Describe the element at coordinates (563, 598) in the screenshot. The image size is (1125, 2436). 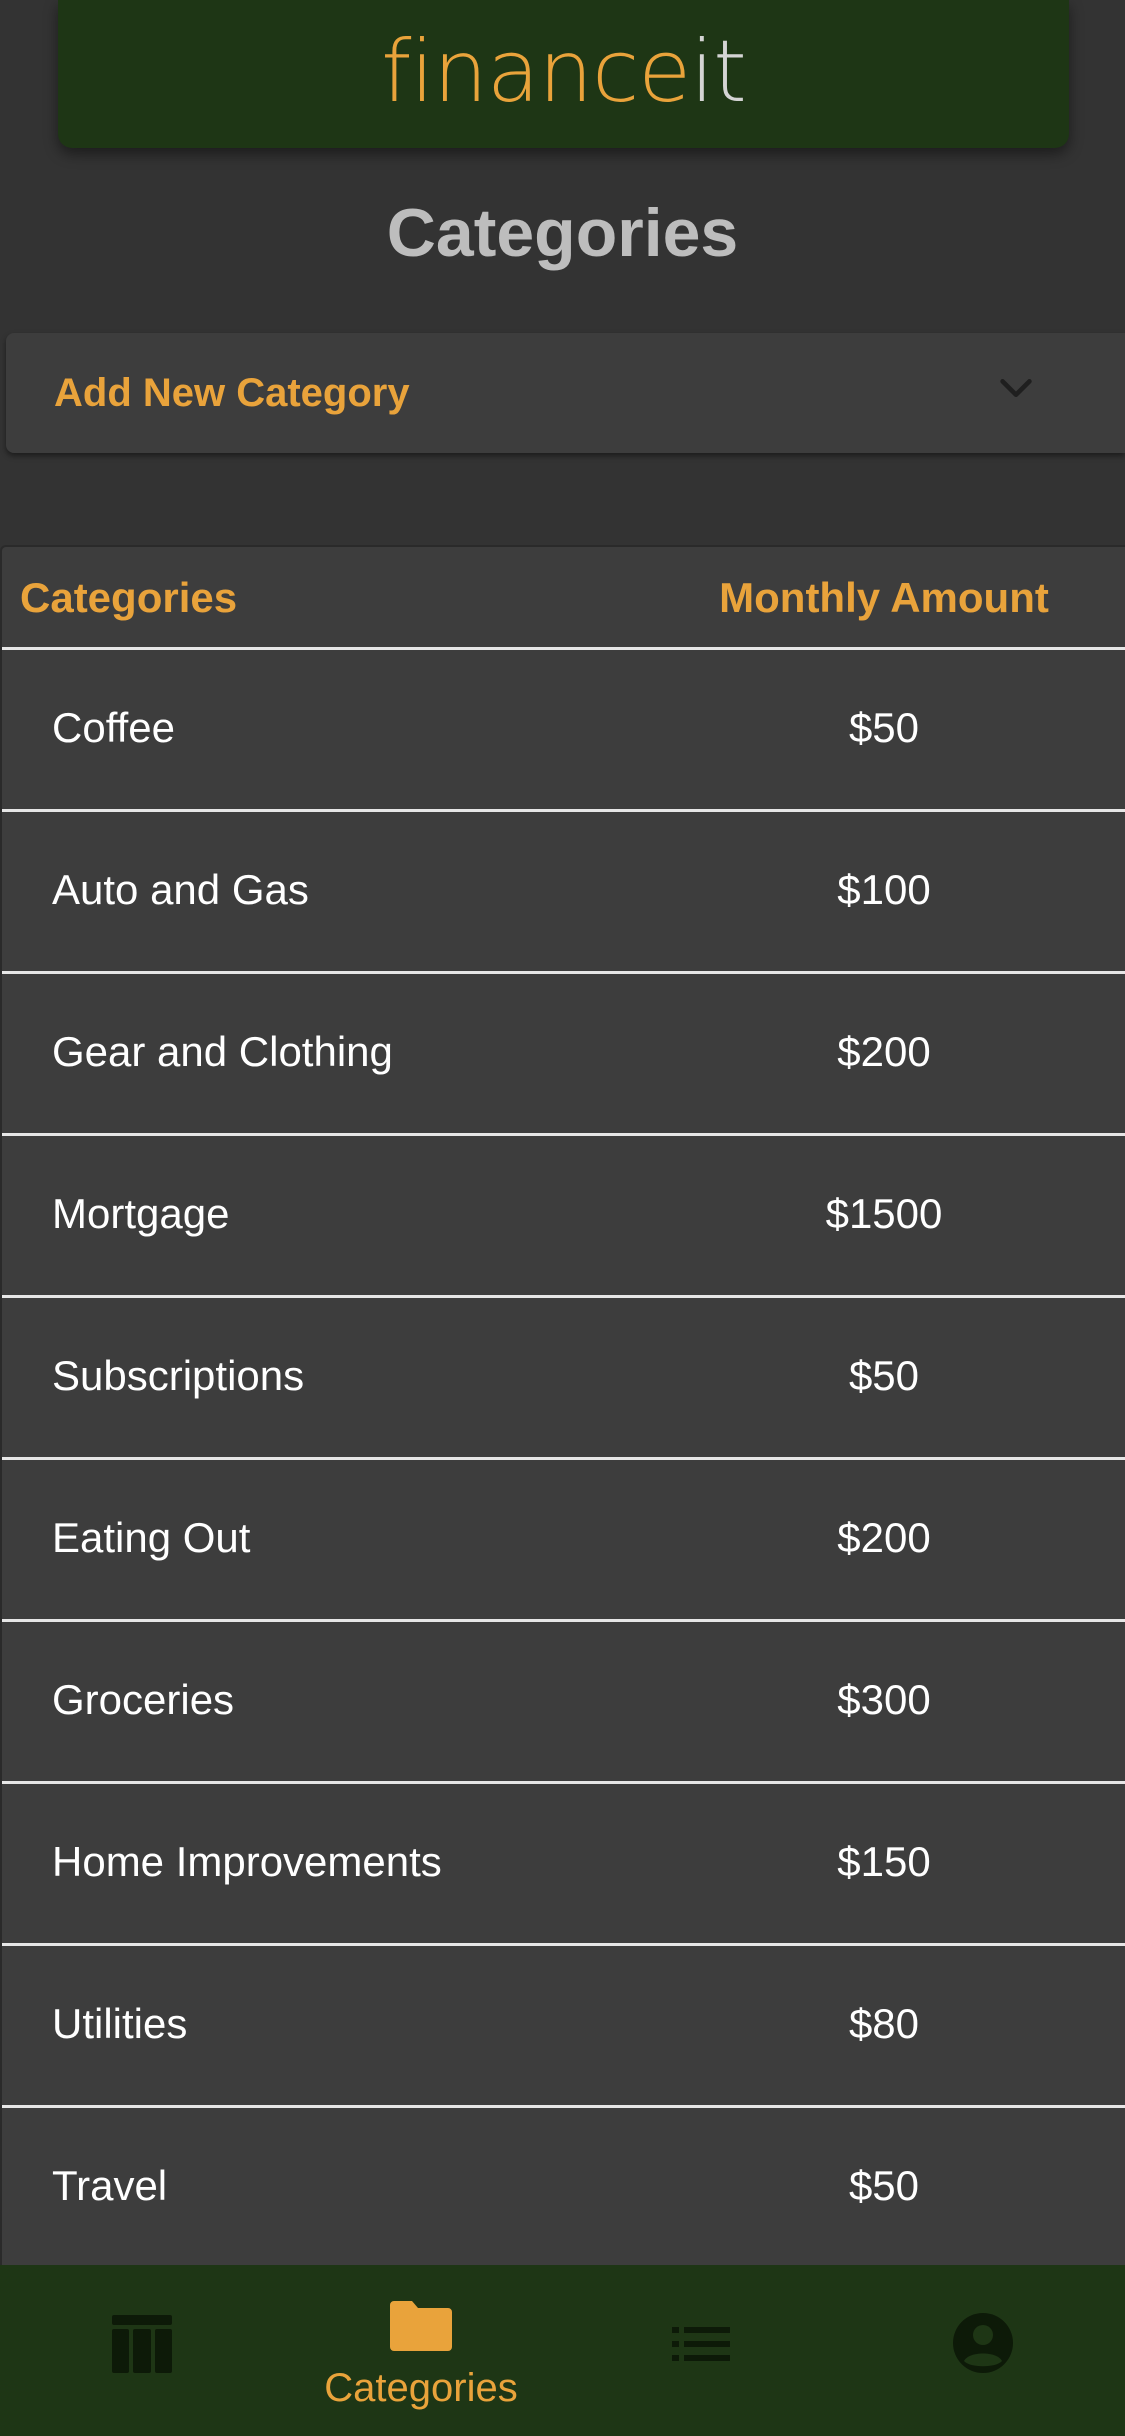
I see `table-header: Categories Monthly Amount` at that location.